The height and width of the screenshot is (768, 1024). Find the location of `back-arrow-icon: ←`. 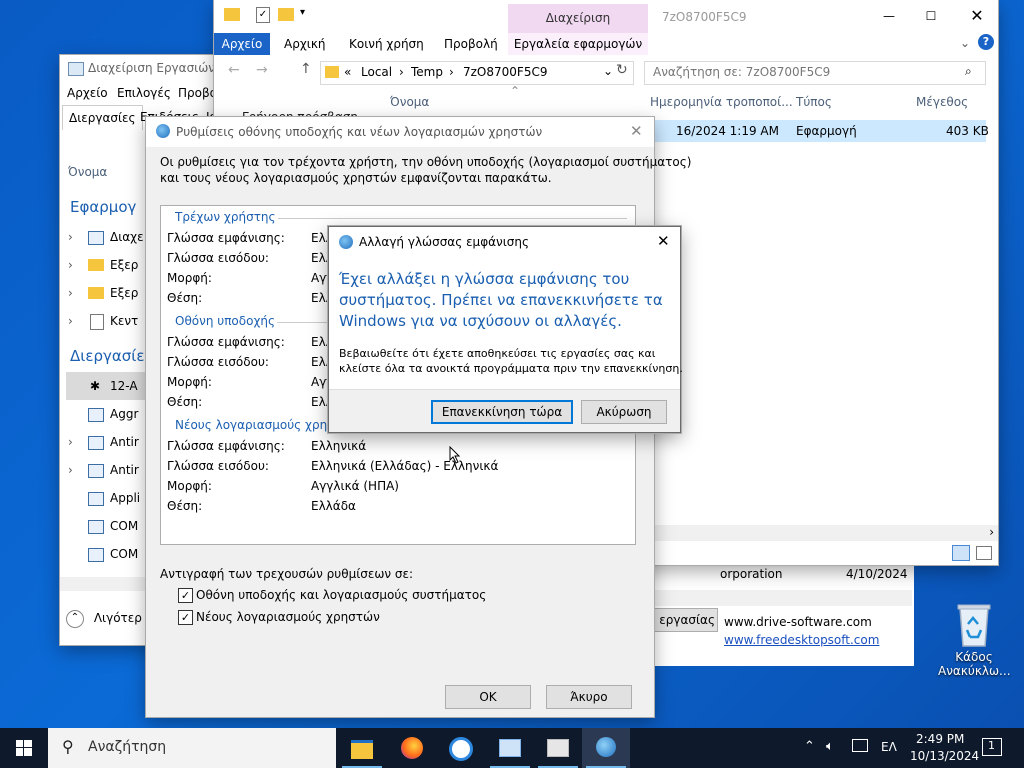

back-arrow-icon: ← is located at coordinates (234, 70).